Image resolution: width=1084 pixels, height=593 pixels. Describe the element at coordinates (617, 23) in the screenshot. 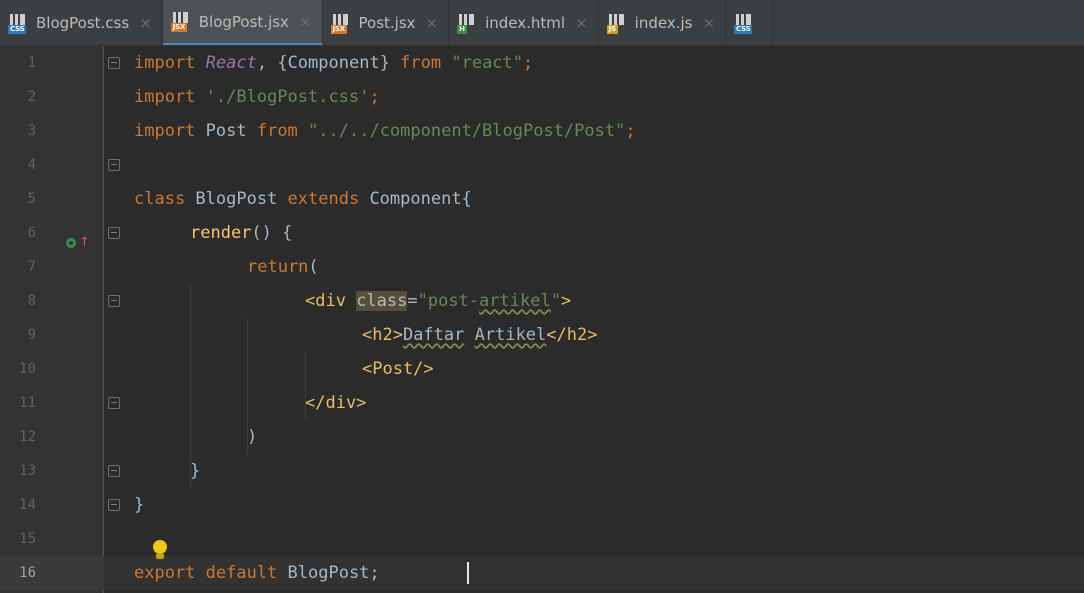

I see `js-file-icon: JS` at that location.